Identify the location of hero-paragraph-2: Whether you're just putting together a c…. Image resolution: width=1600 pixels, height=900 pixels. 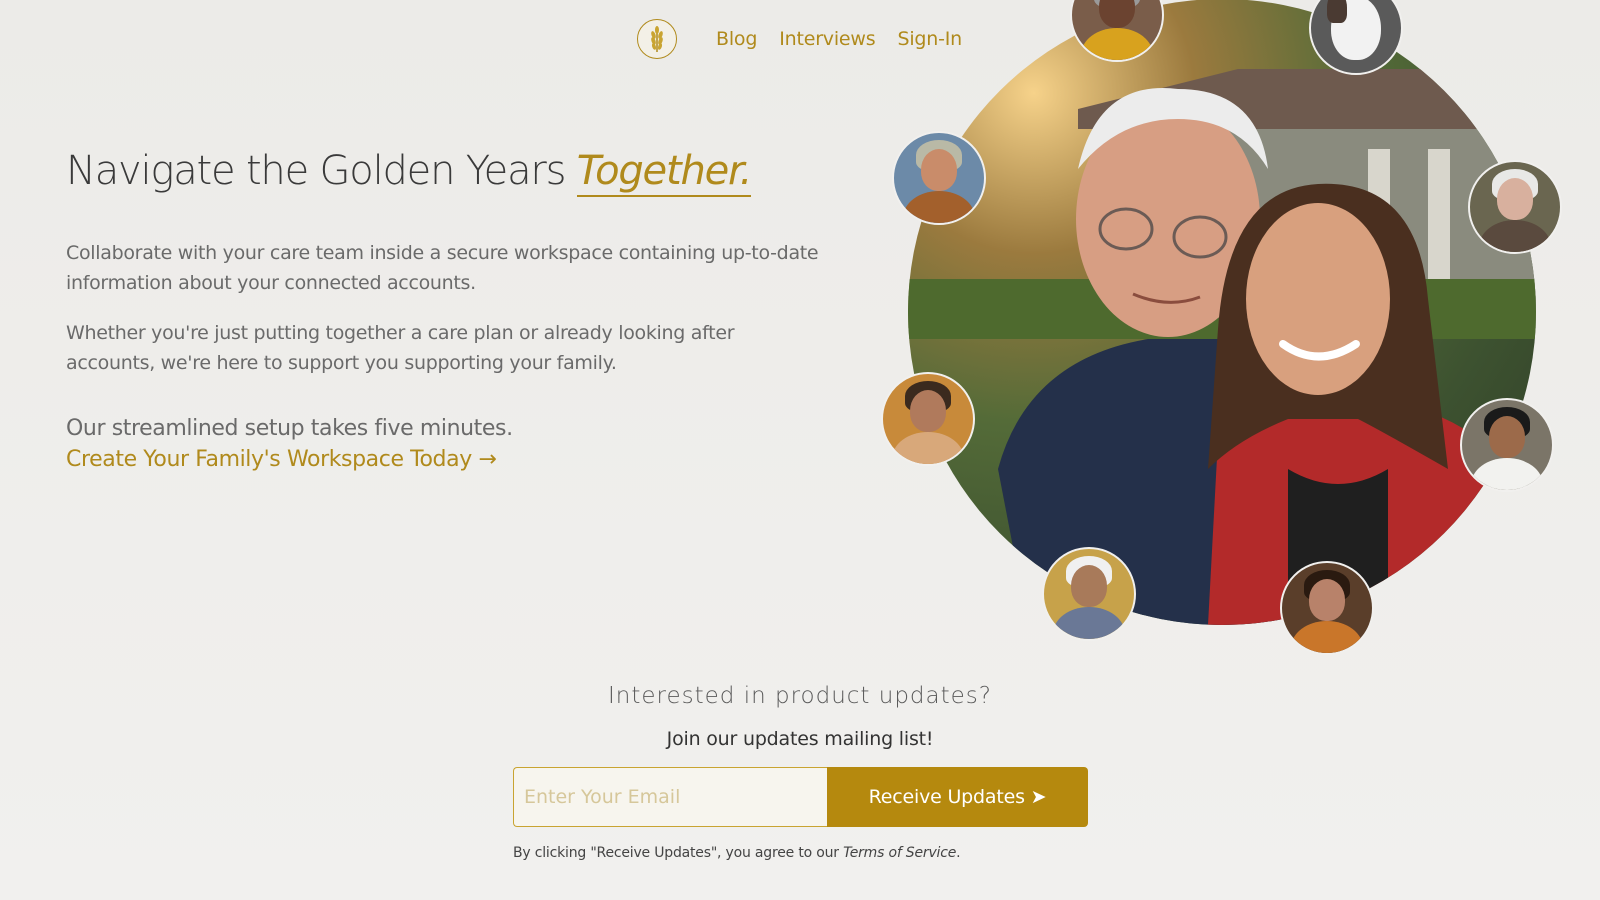
(400, 348).